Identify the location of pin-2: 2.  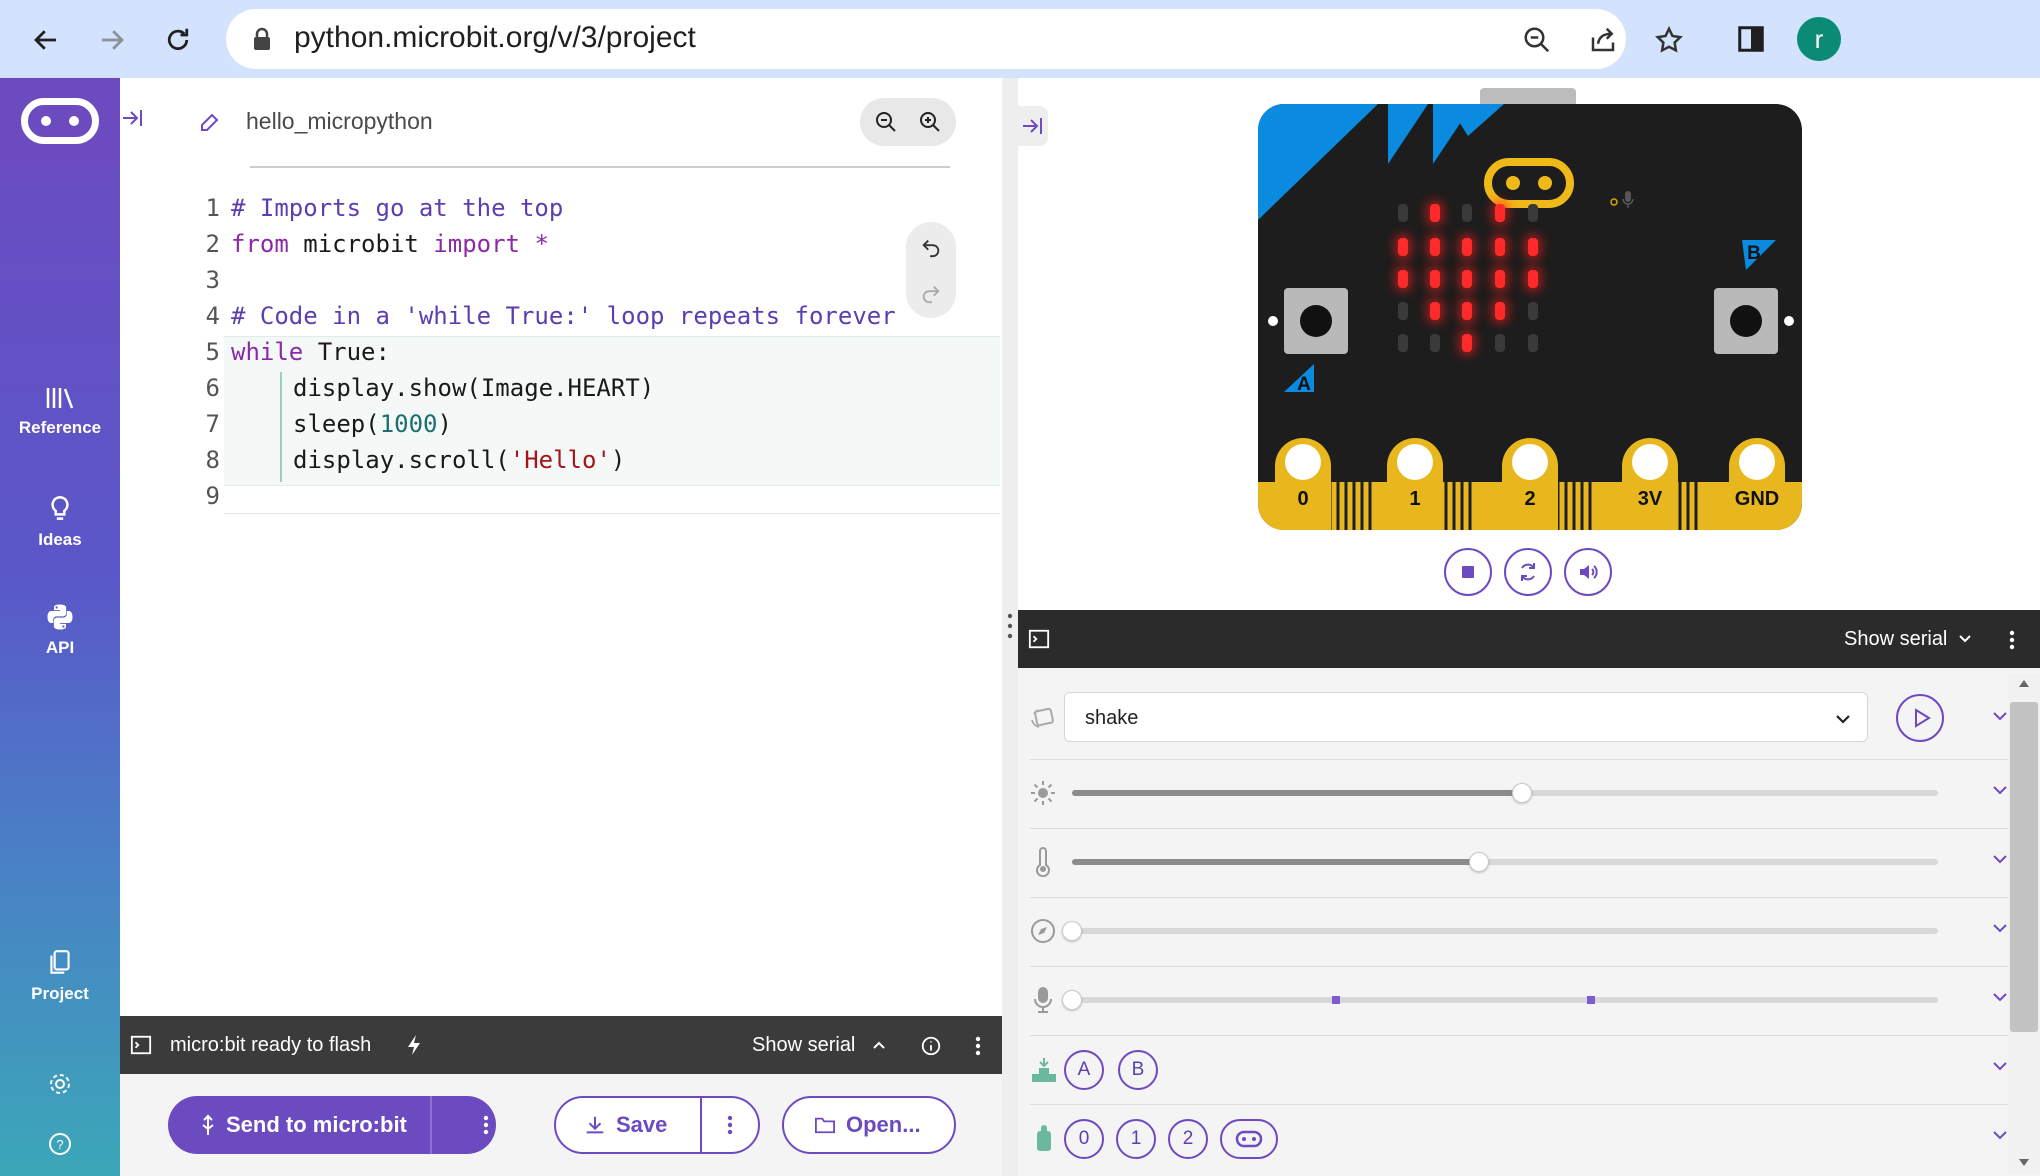
(1530, 484).